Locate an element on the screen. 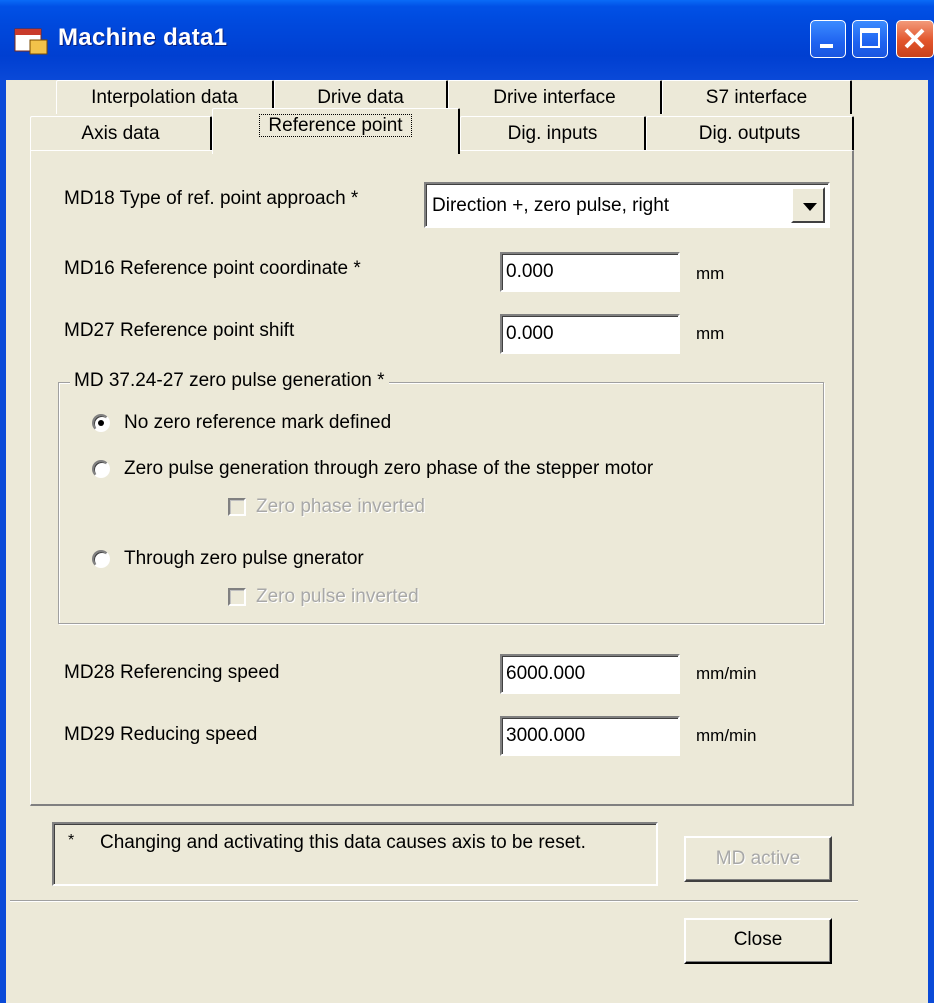  md29-unit: mm/min is located at coordinates (726, 735).